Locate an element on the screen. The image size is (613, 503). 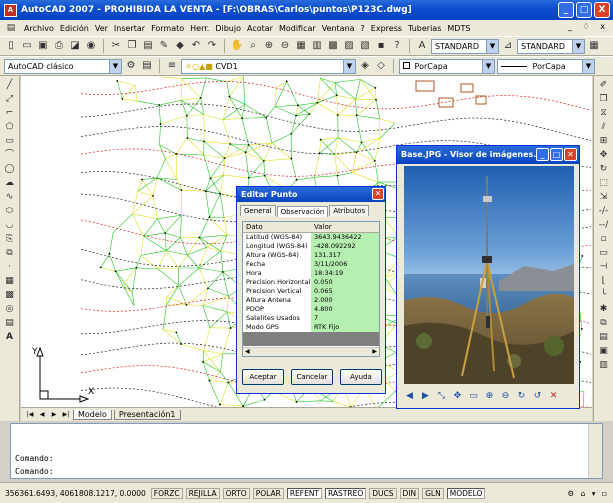
best-fit-icon: ⤡ is located at coordinates (441, 396).